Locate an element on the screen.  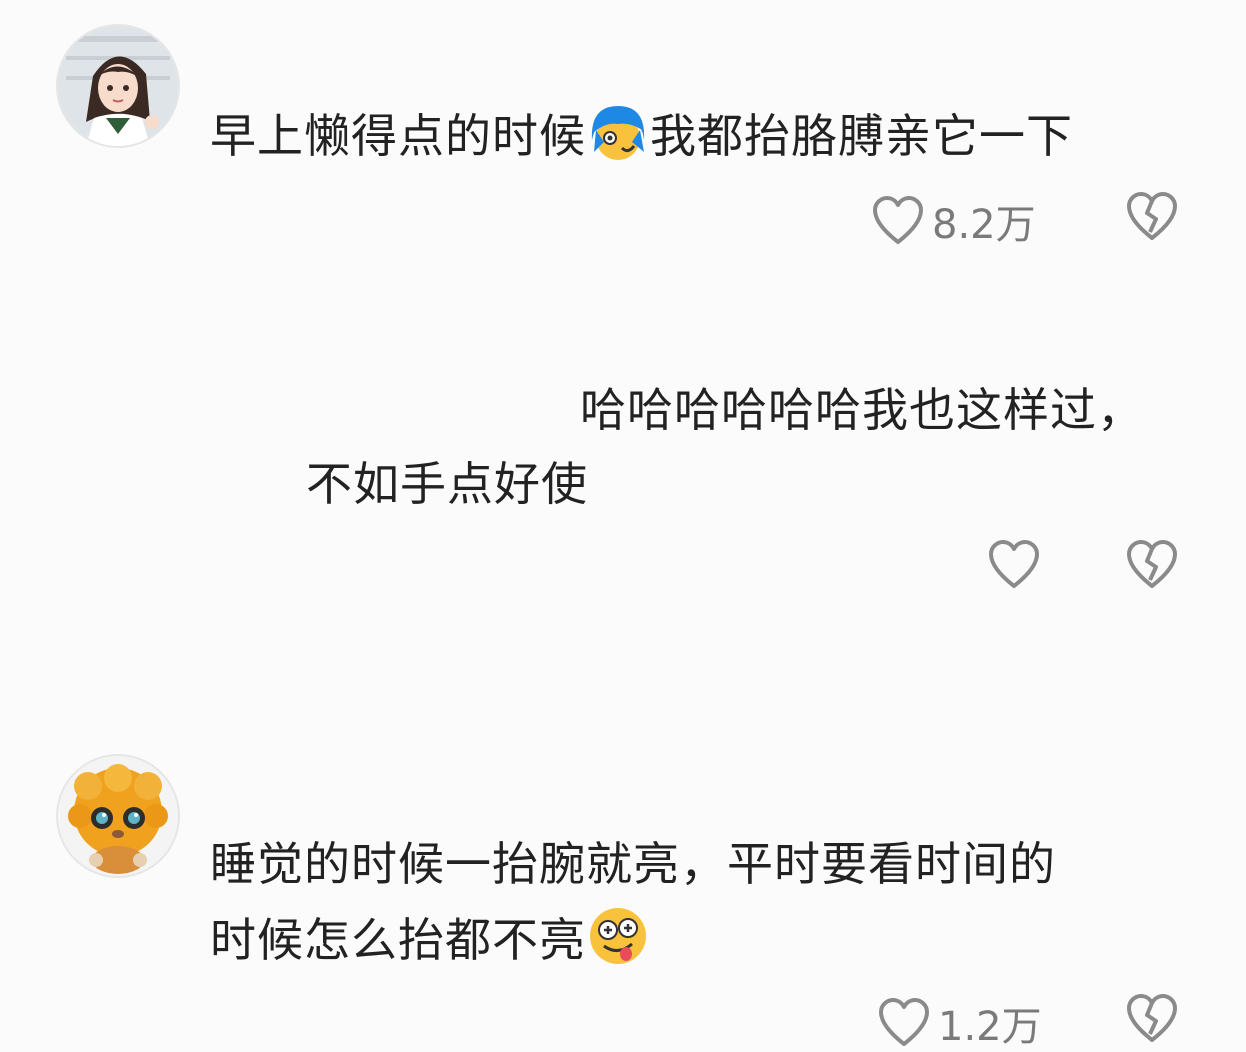
like-button: 8.2万 is located at coordinates (954, 221).